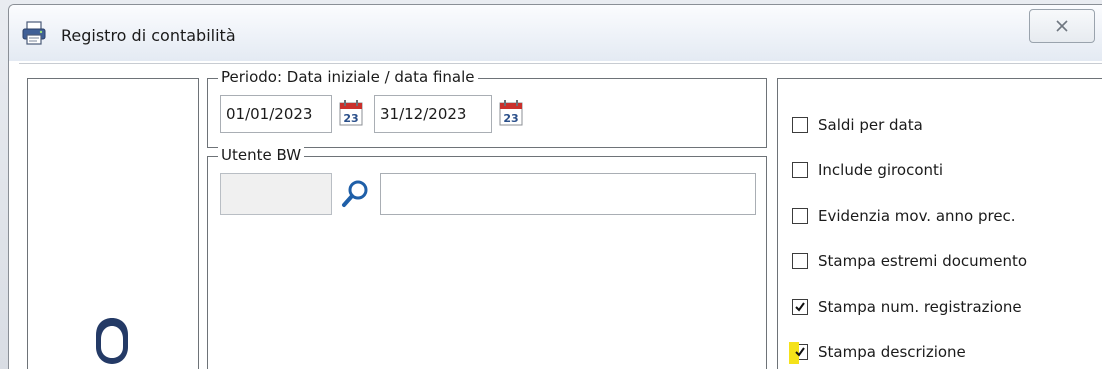 The width and height of the screenshot is (1102, 369). I want to click on option-evidenzia-mov: Evidenzia mov. anno prec., so click(904, 216).